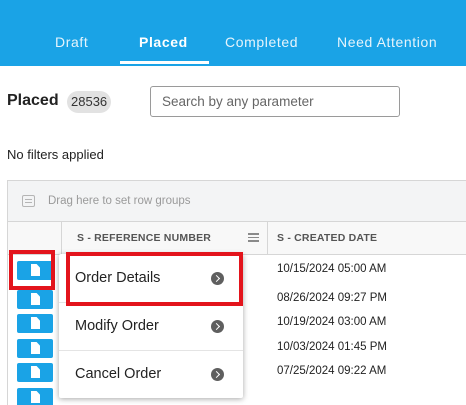  Describe the element at coordinates (253, 237) in the screenshot. I see `column-menu-icon` at that location.